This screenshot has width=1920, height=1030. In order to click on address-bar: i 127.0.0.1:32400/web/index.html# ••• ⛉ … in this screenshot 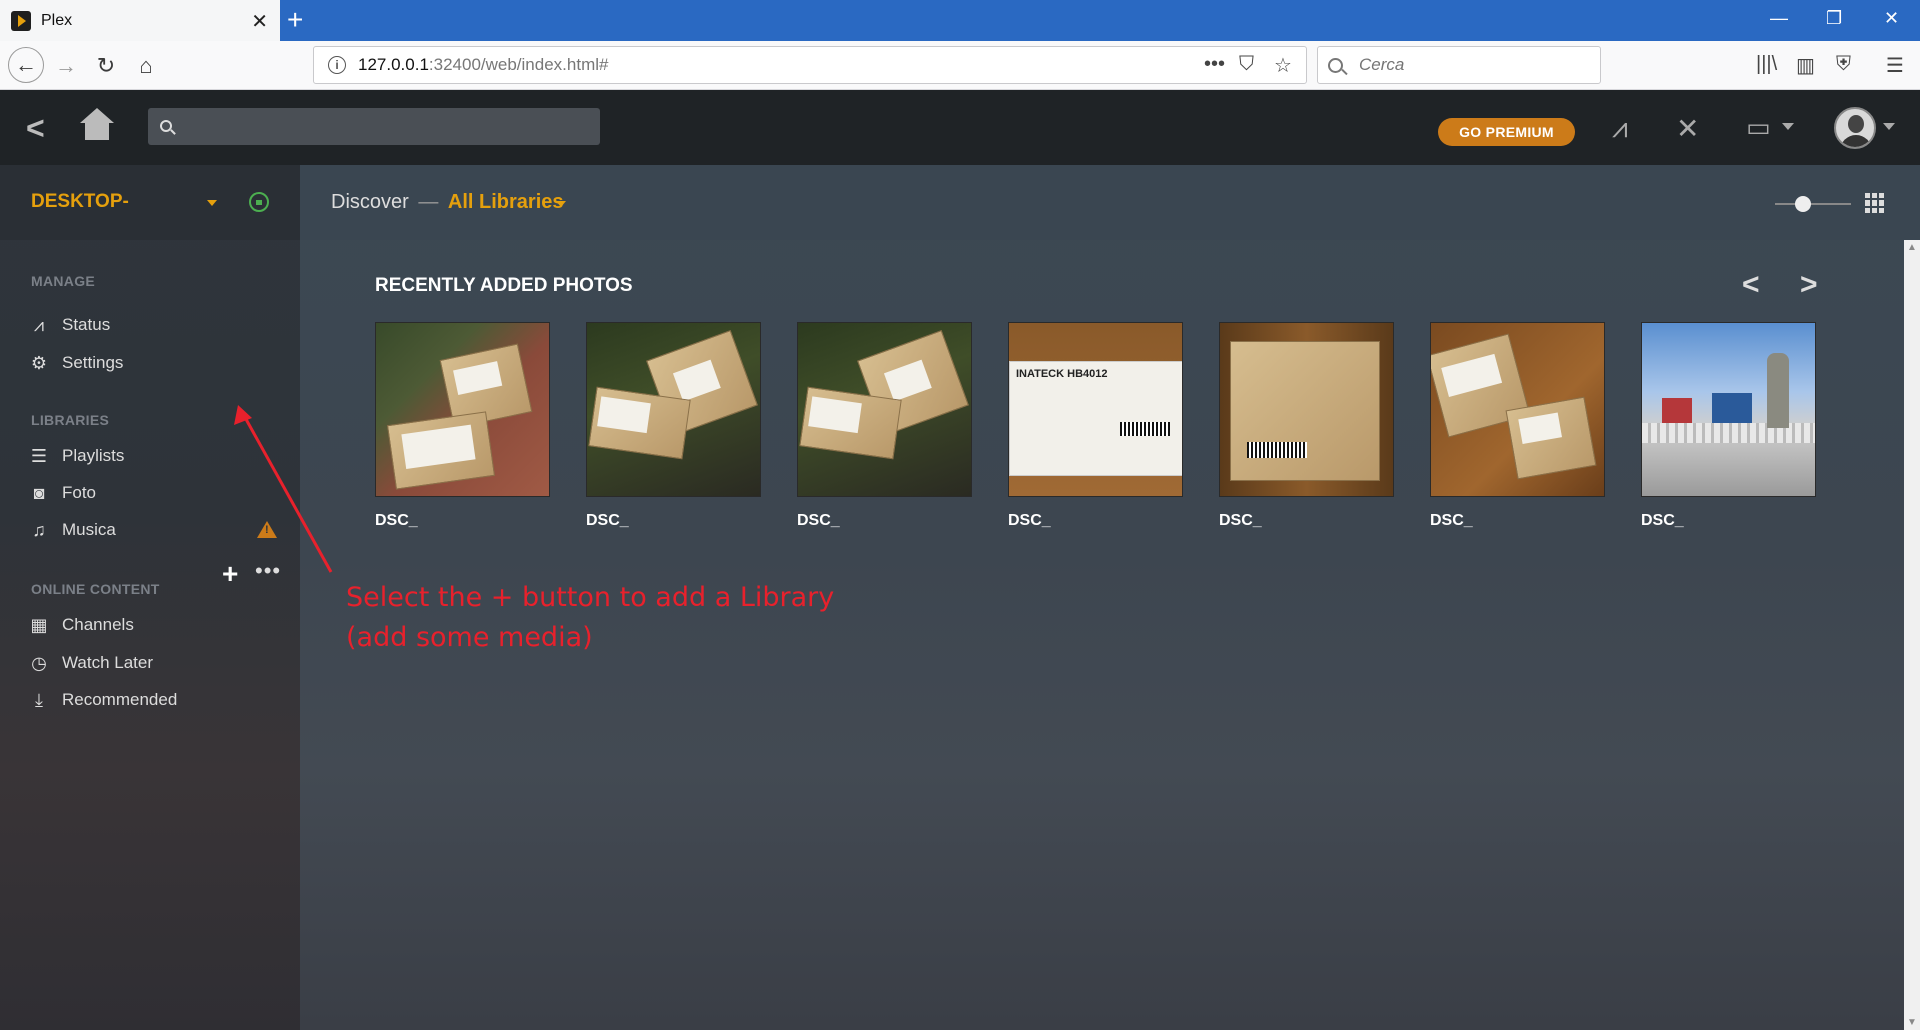, I will do `click(810, 65)`.